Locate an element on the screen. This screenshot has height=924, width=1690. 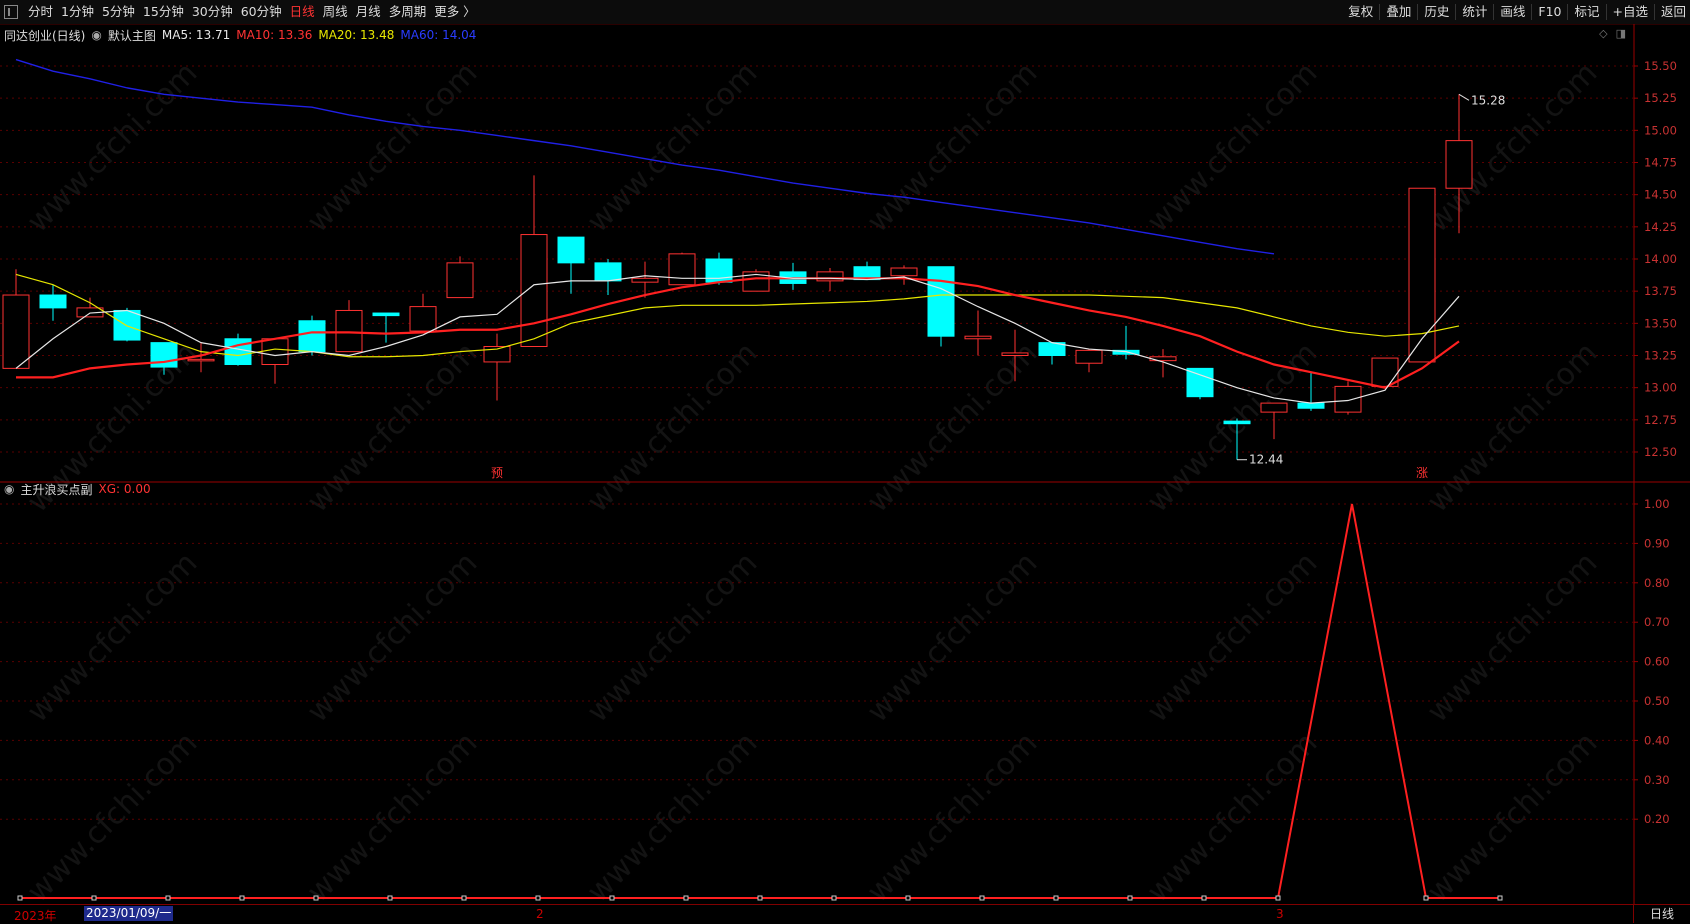
price-tick-label: 13.25 is located at coordinates (1660, 356).